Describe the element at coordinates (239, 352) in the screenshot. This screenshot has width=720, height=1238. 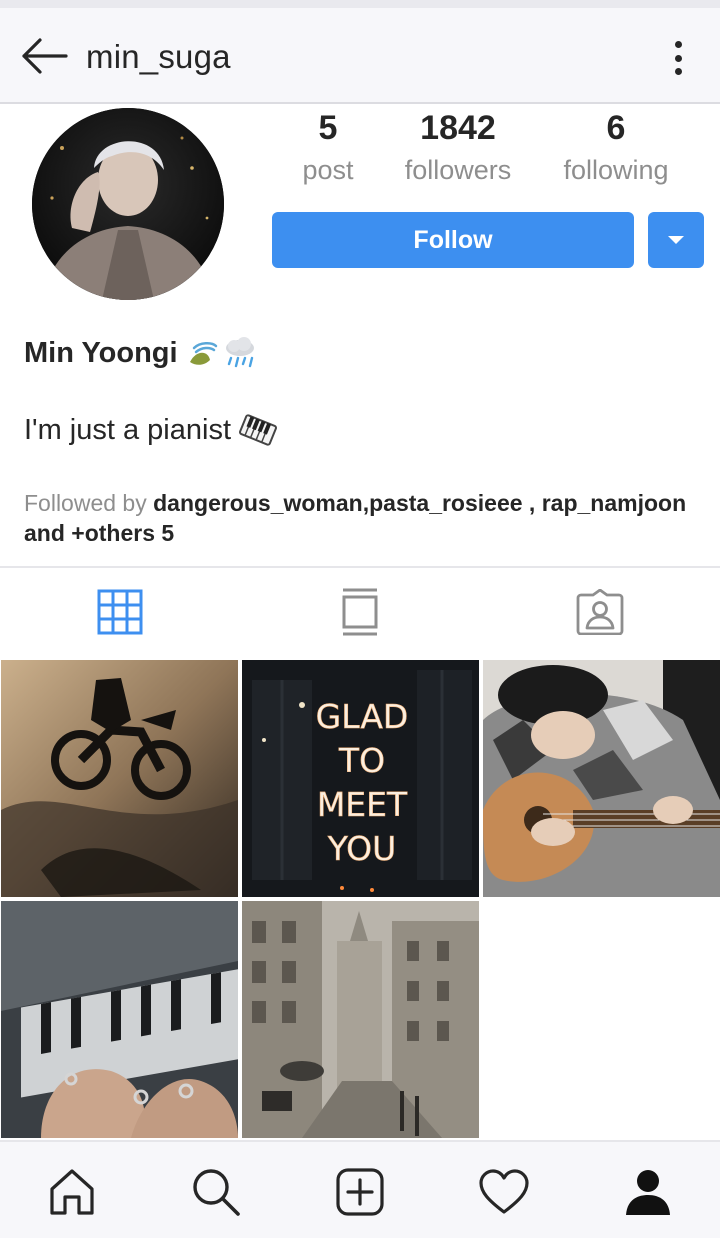
I see `rain-cloud-emoji` at that location.